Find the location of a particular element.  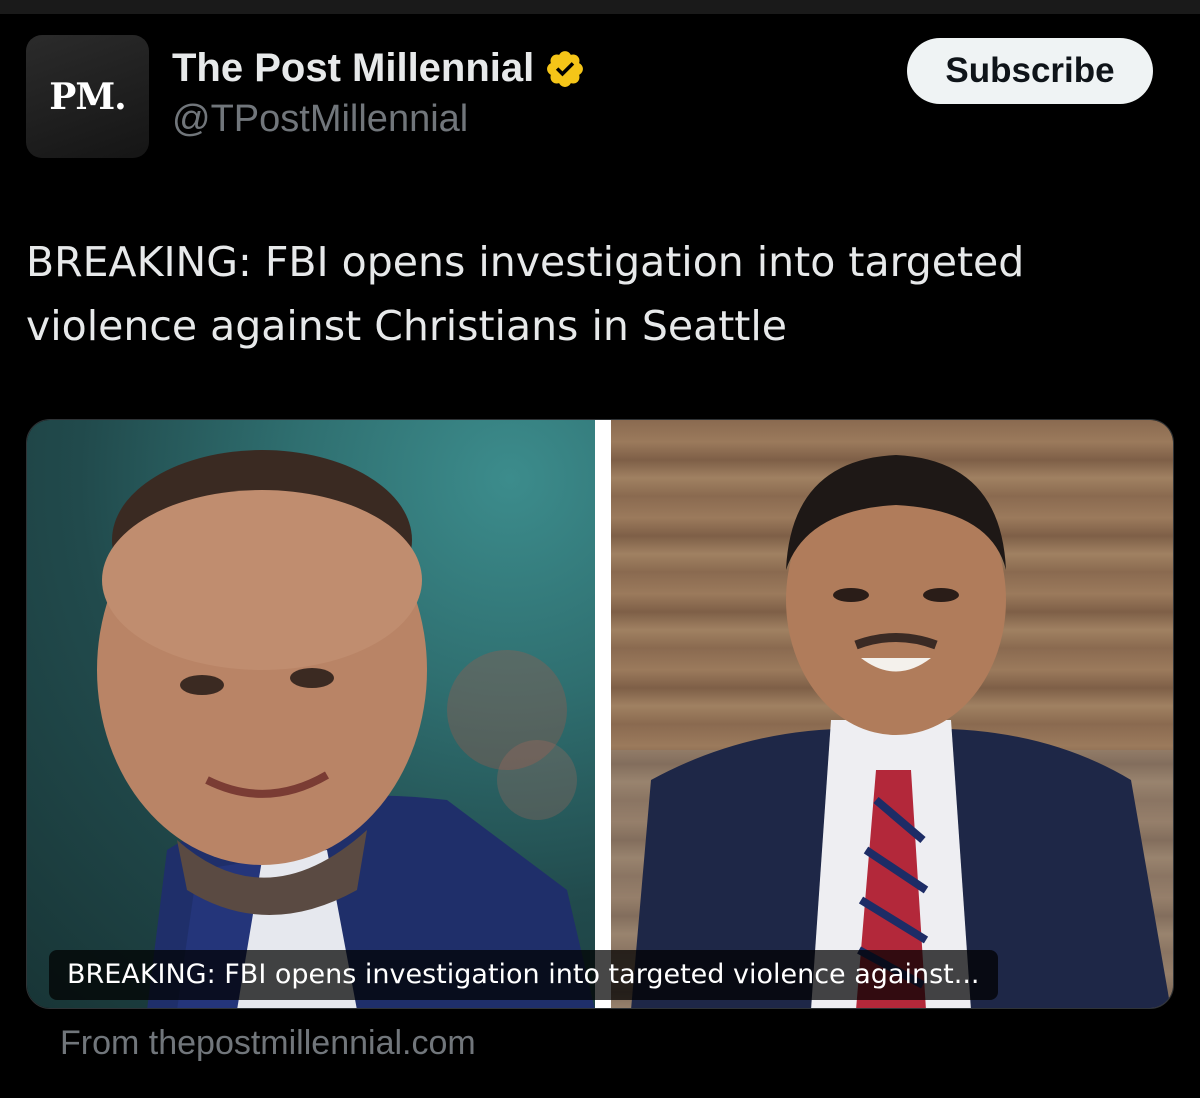

display-name: The Post Millennial is located at coordinates (353, 68).